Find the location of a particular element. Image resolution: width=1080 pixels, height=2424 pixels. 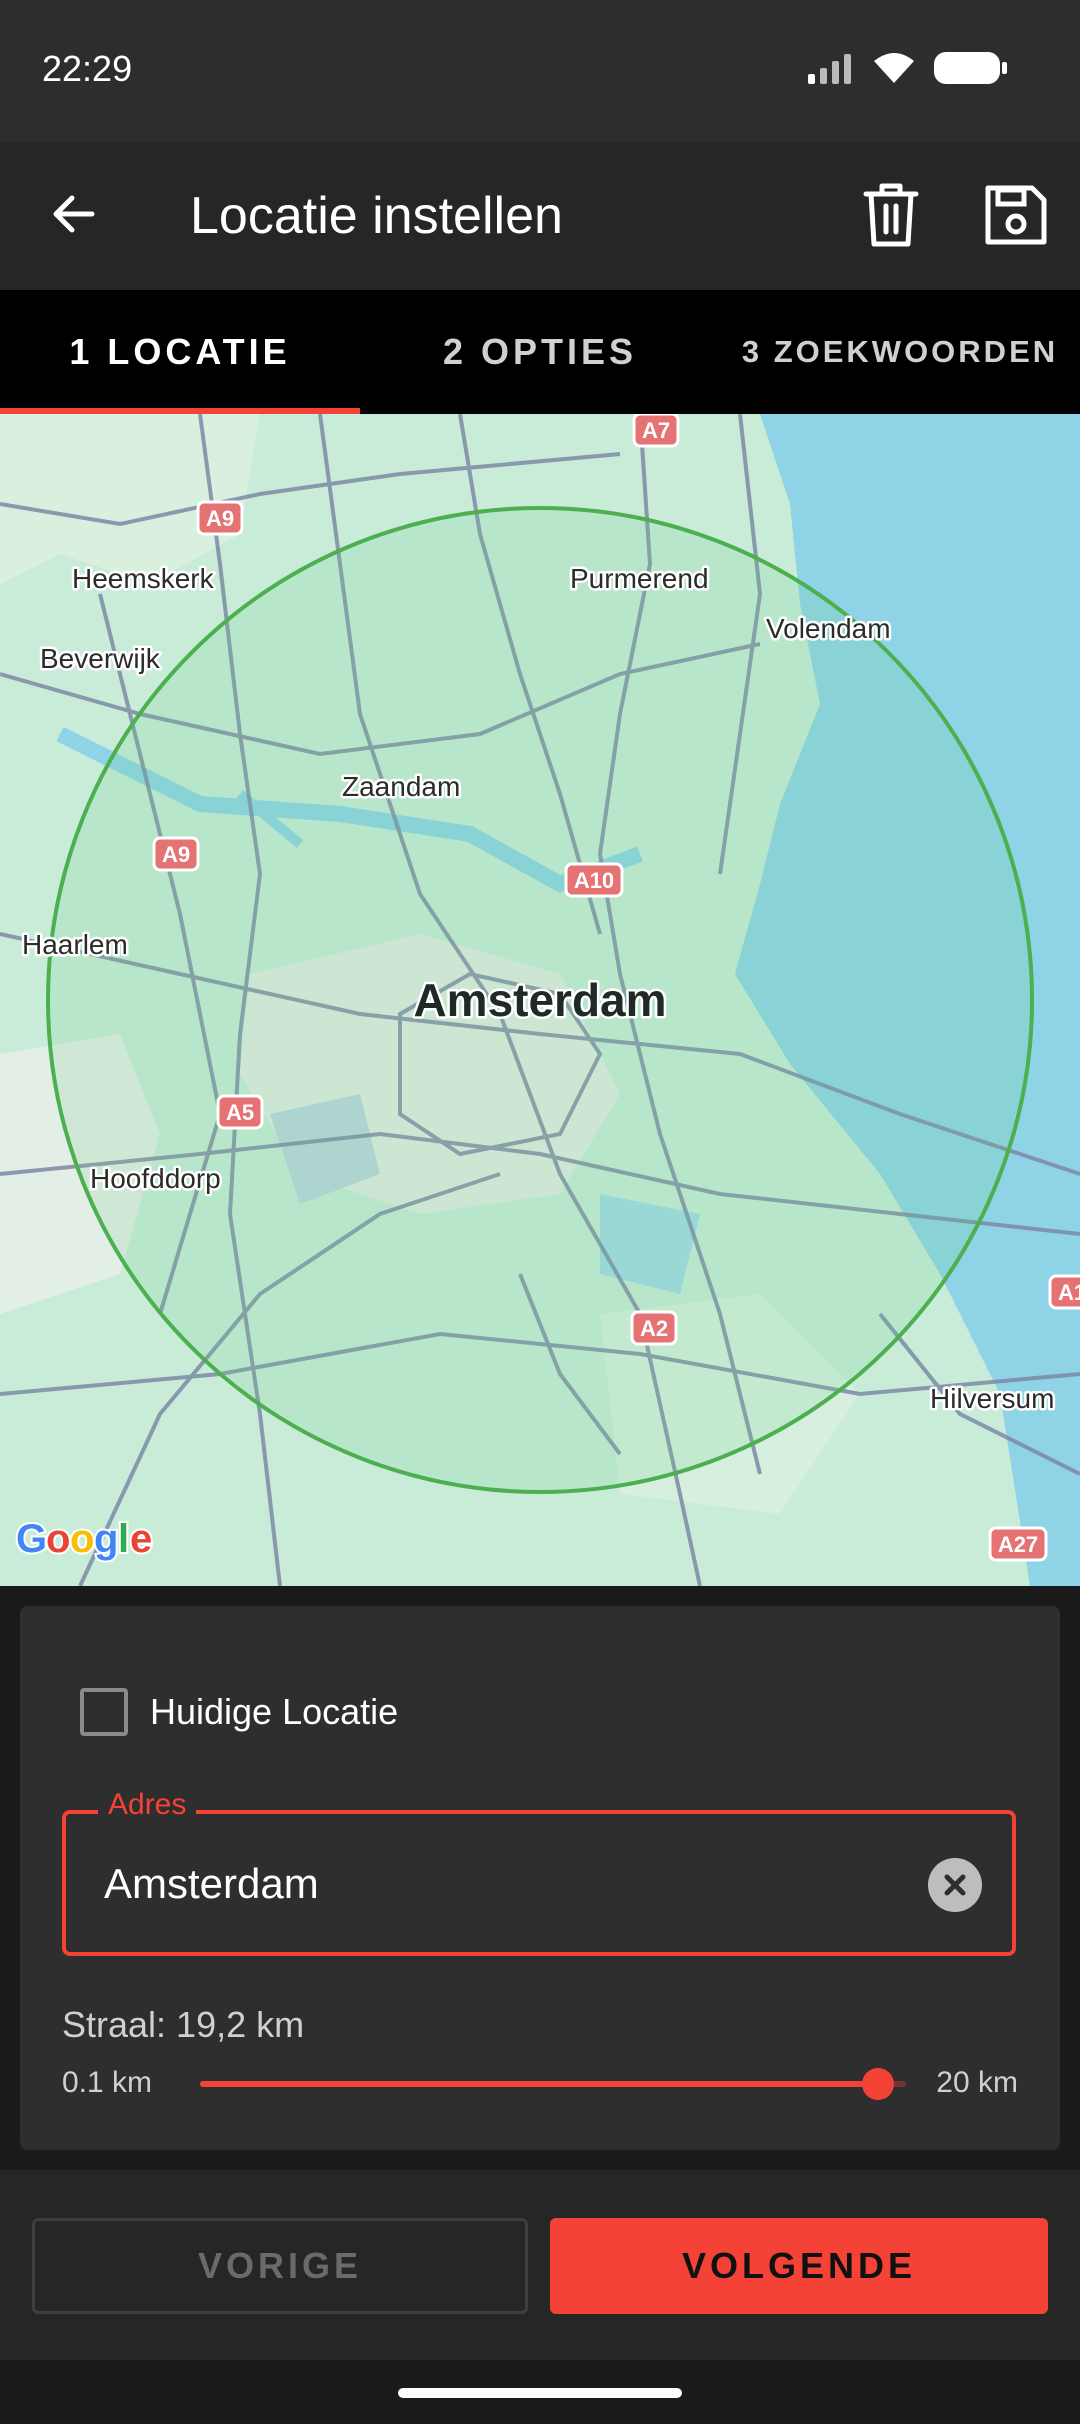

svg-text: g is located at coordinates (106, 1539).